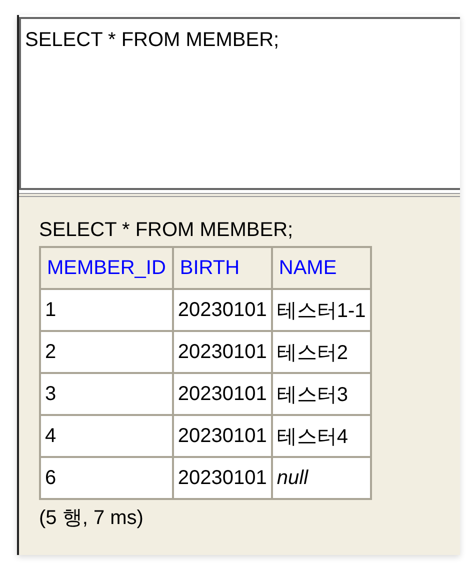  I want to click on table-cell: null, so click(321, 478).